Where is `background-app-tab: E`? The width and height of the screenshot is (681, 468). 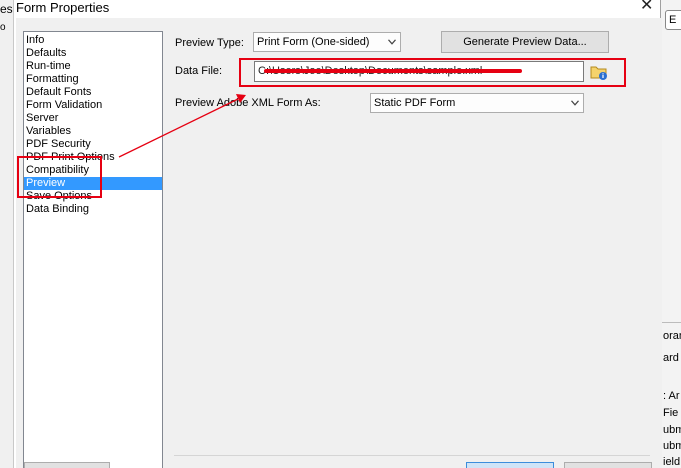 background-app-tab: E is located at coordinates (673, 20).